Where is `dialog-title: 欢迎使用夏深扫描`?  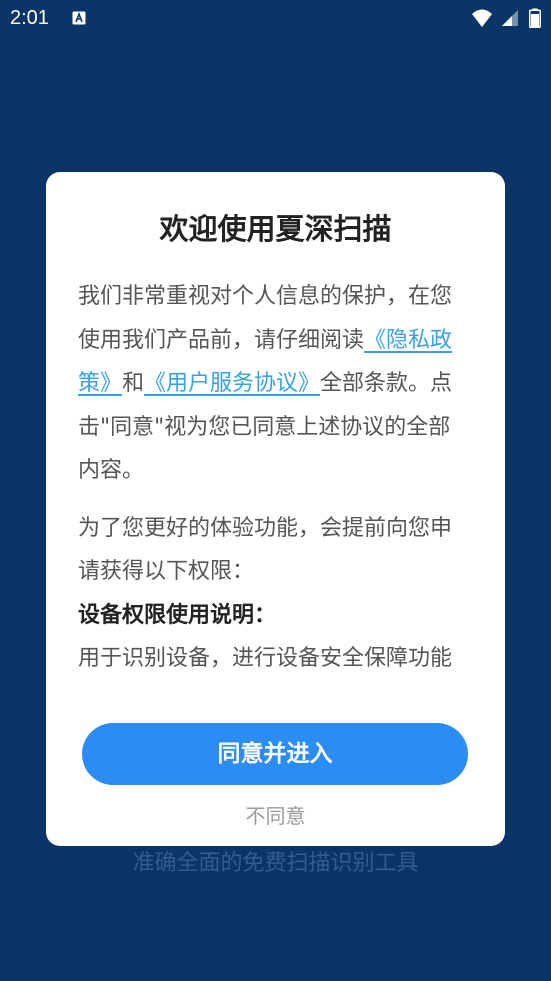 dialog-title: 欢迎使用夏深扫描 is located at coordinates (275, 229).